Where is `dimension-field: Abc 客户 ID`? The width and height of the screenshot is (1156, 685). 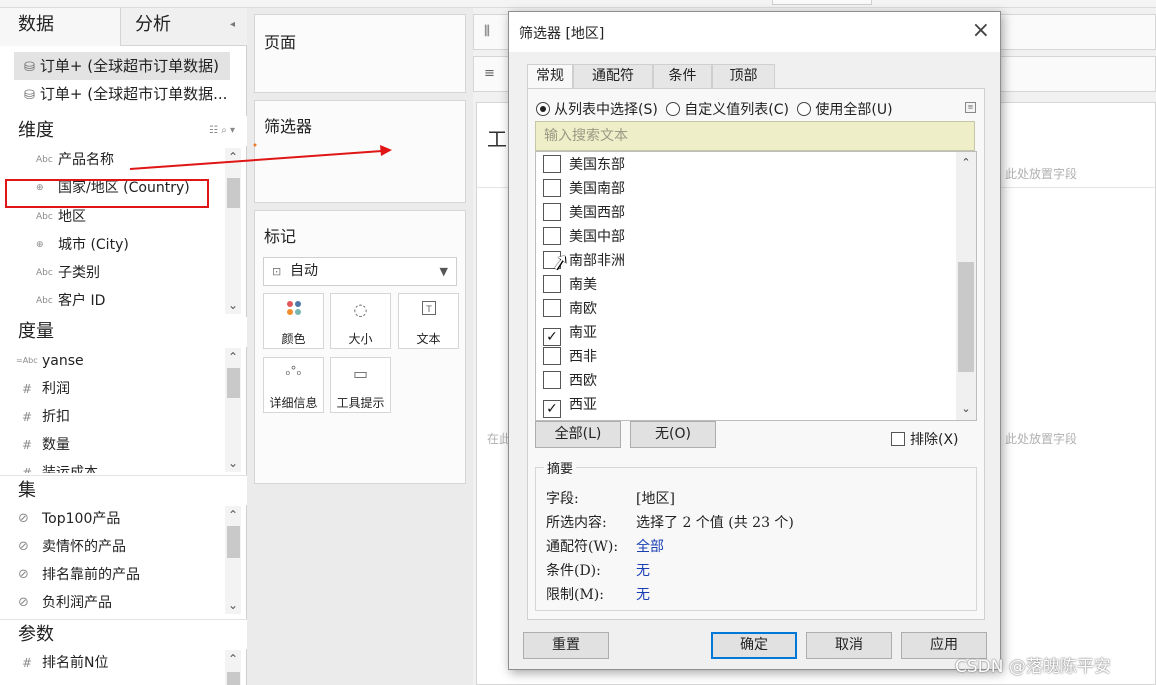 dimension-field: Abc 客户 ID is located at coordinates (117, 301).